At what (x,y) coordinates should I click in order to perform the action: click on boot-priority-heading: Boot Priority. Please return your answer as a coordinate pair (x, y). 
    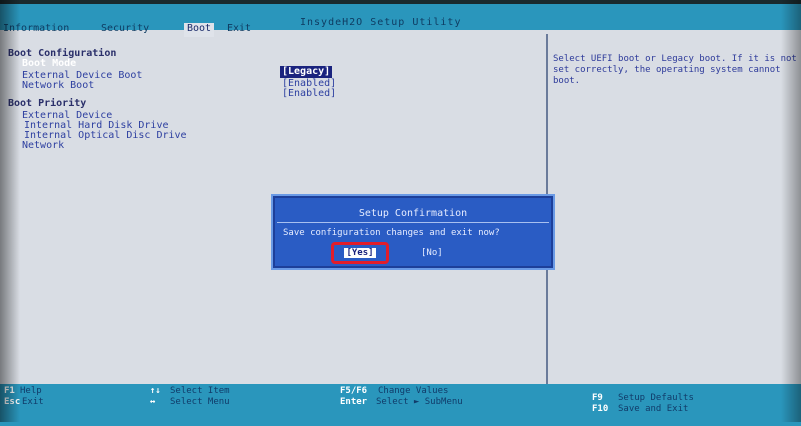
    Looking at the image, I should click on (47, 103).